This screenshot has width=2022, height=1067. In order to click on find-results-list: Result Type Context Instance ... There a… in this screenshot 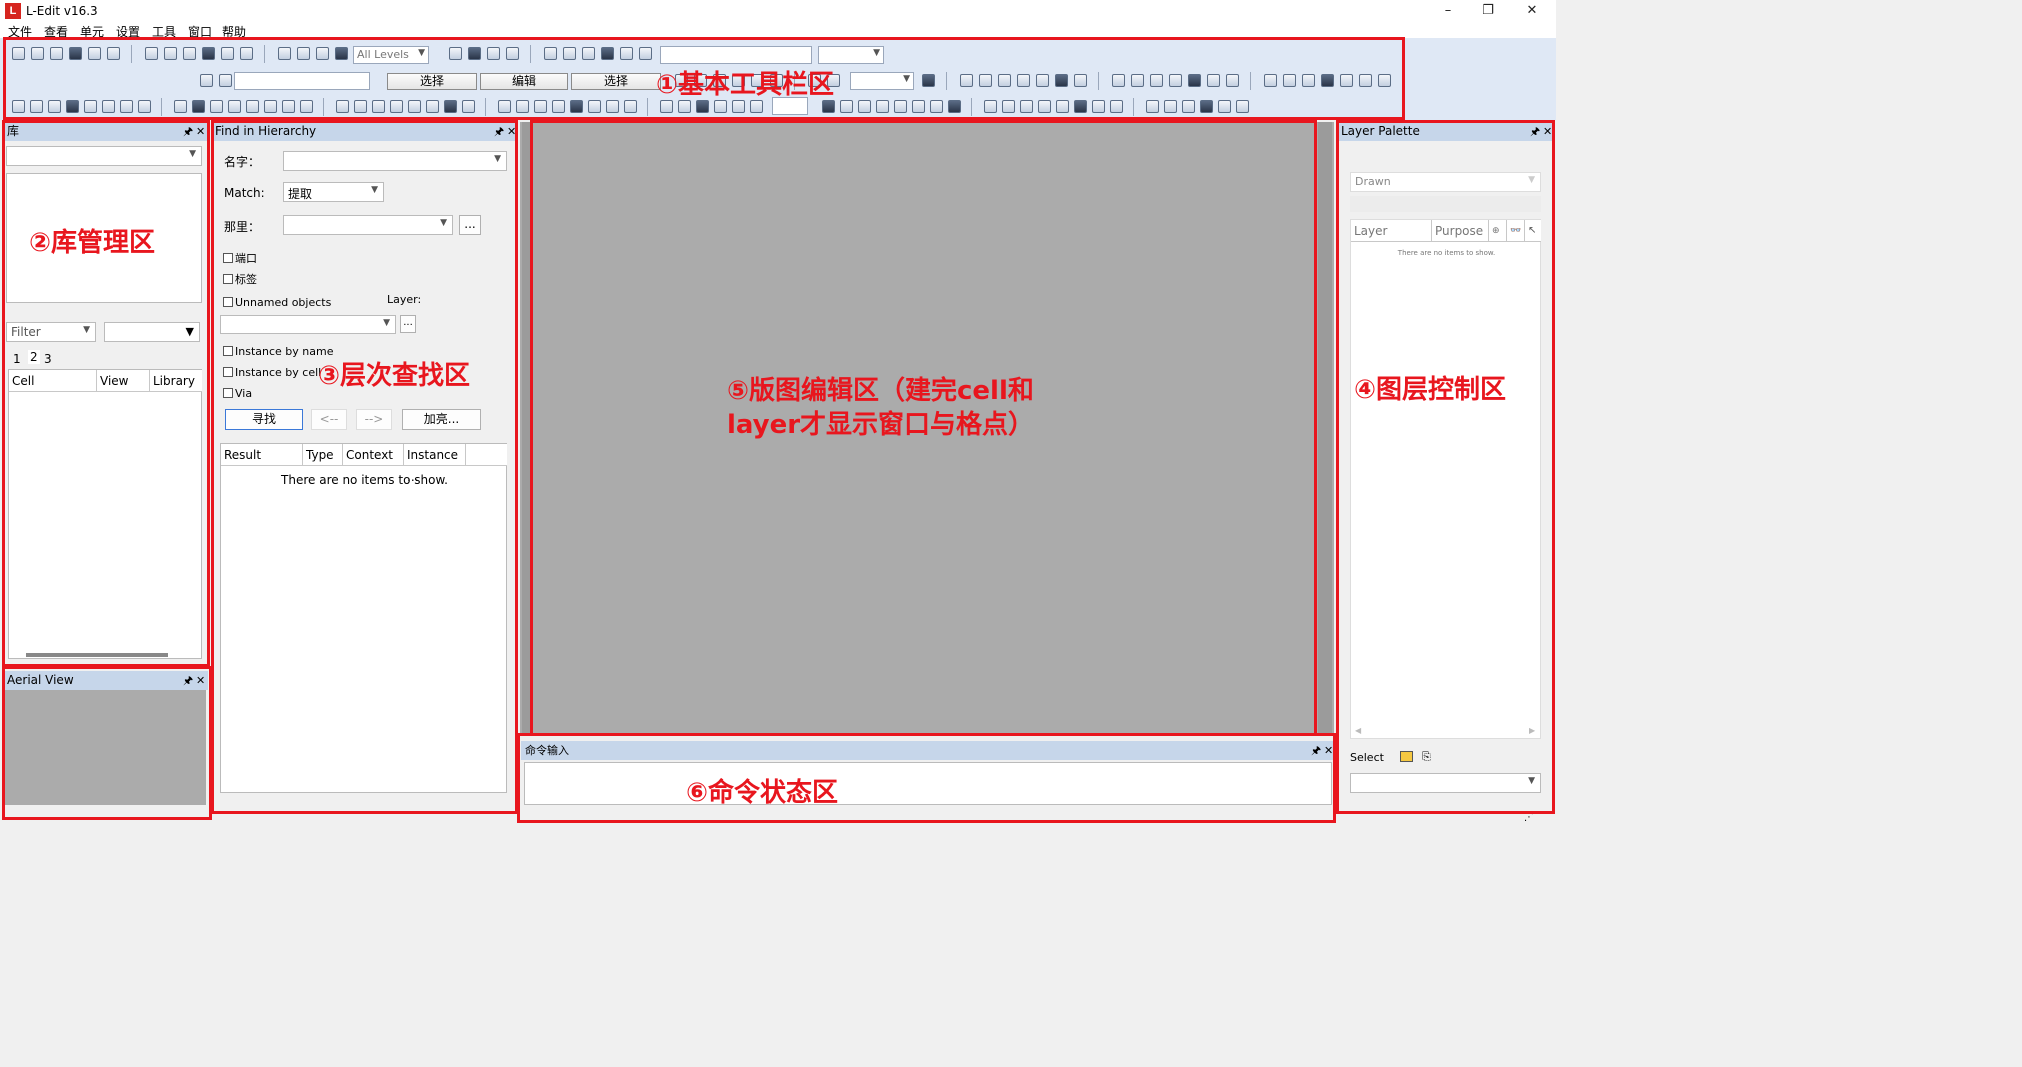, I will do `click(363, 618)`.